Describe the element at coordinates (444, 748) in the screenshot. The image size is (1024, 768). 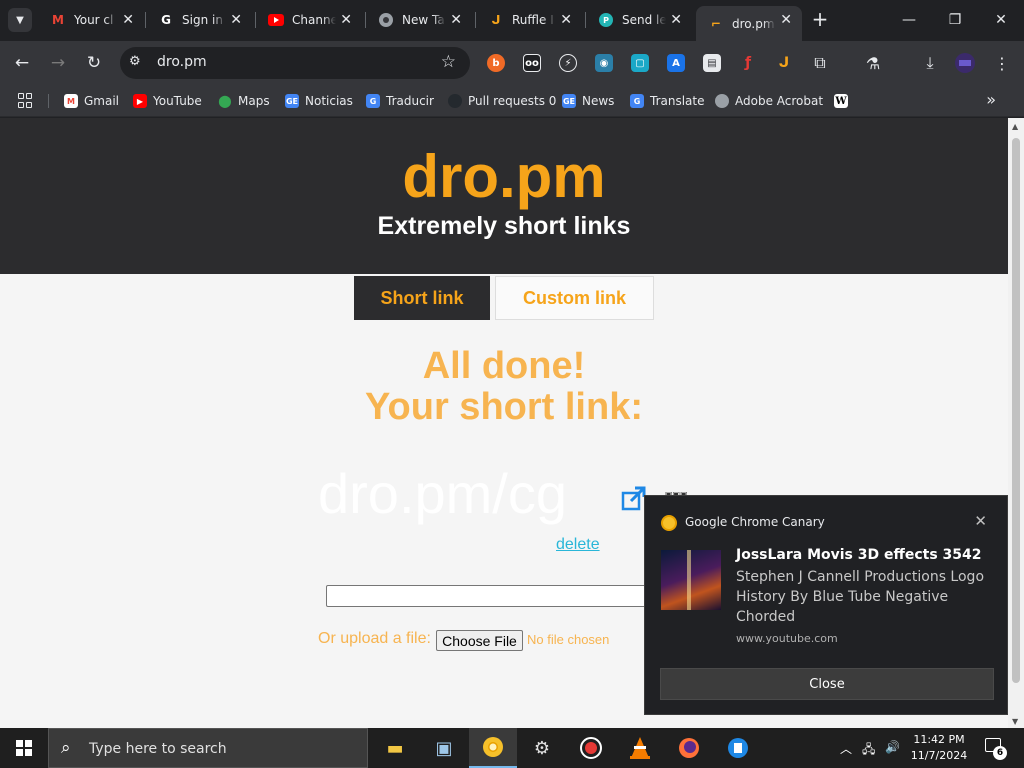
I see `control-panel-icon: ▣` at that location.